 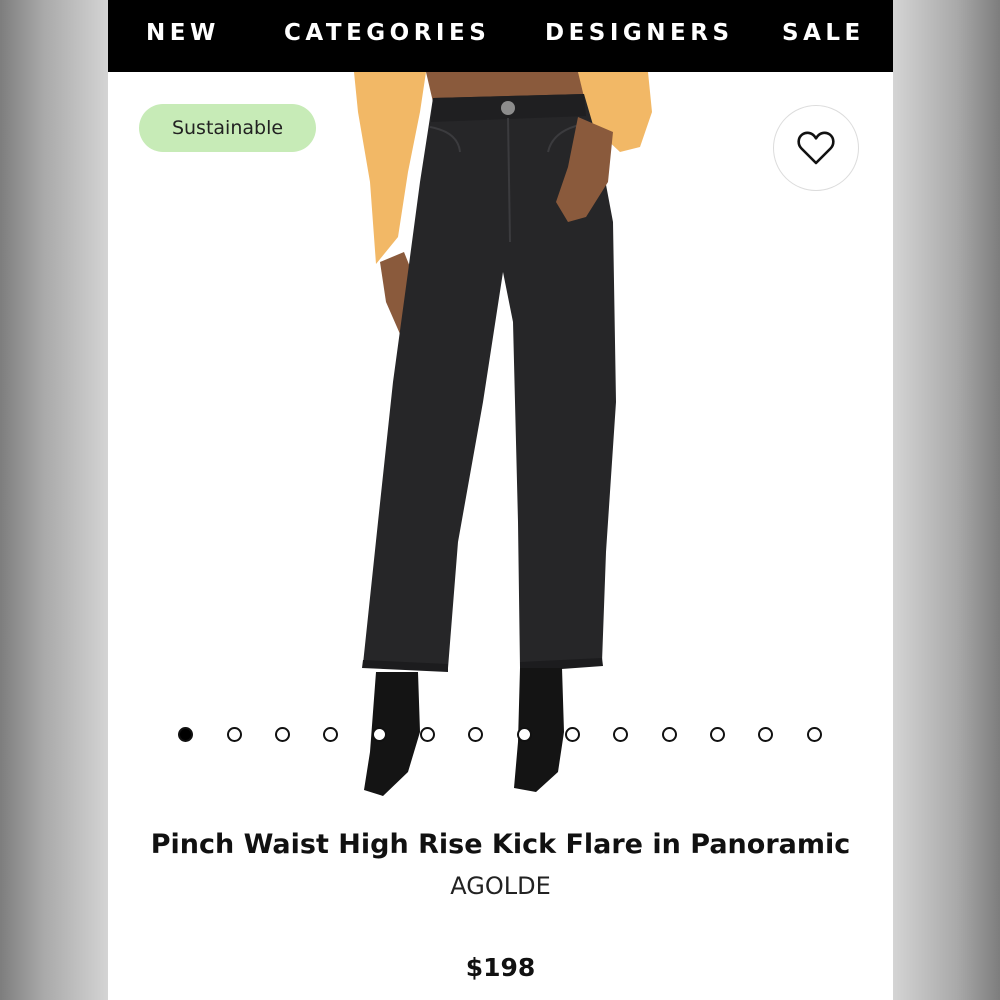 What do you see at coordinates (639, 33) in the screenshot?
I see `nav-item-designers: DESIGNERS` at bounding box center [639, 33].